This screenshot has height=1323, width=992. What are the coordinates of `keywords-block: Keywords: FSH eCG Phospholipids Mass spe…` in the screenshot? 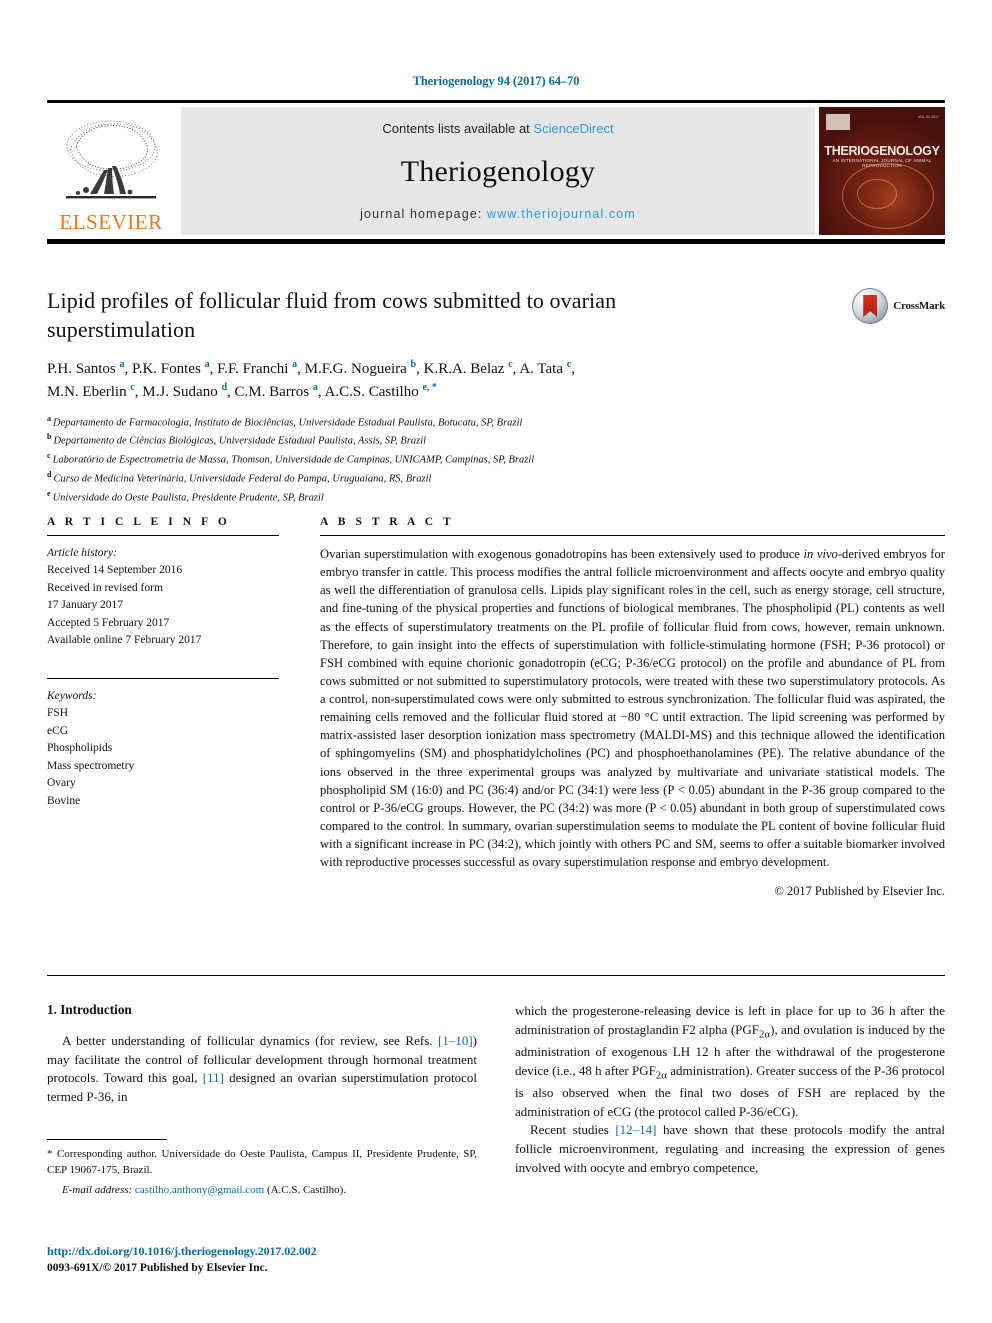 It's located at (163, 743).